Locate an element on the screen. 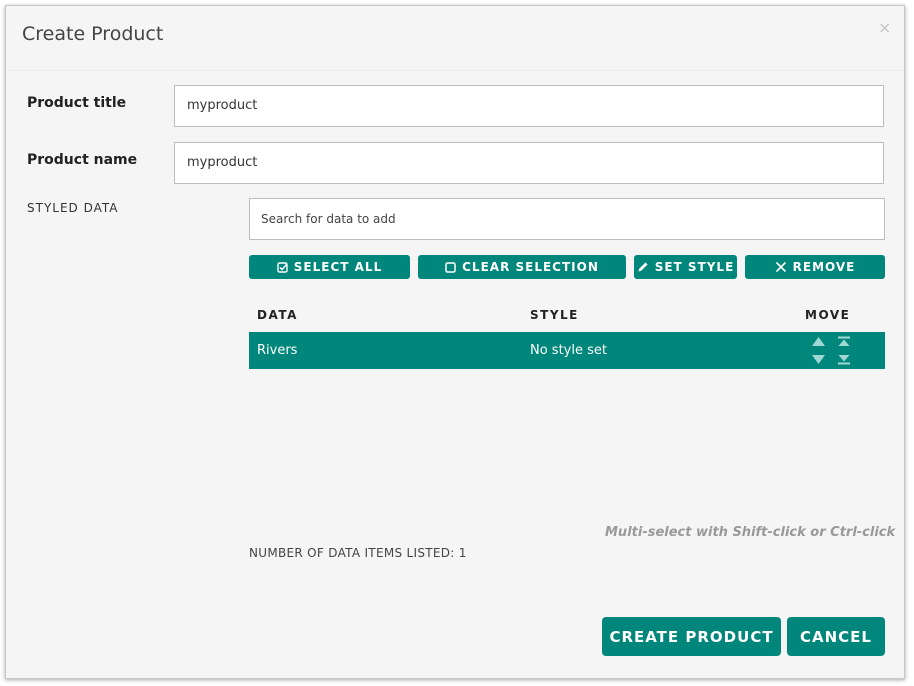 This screenshot has width=914, height=686. styled-data-label: STYLED DATA is located at coordinates (73, 208).